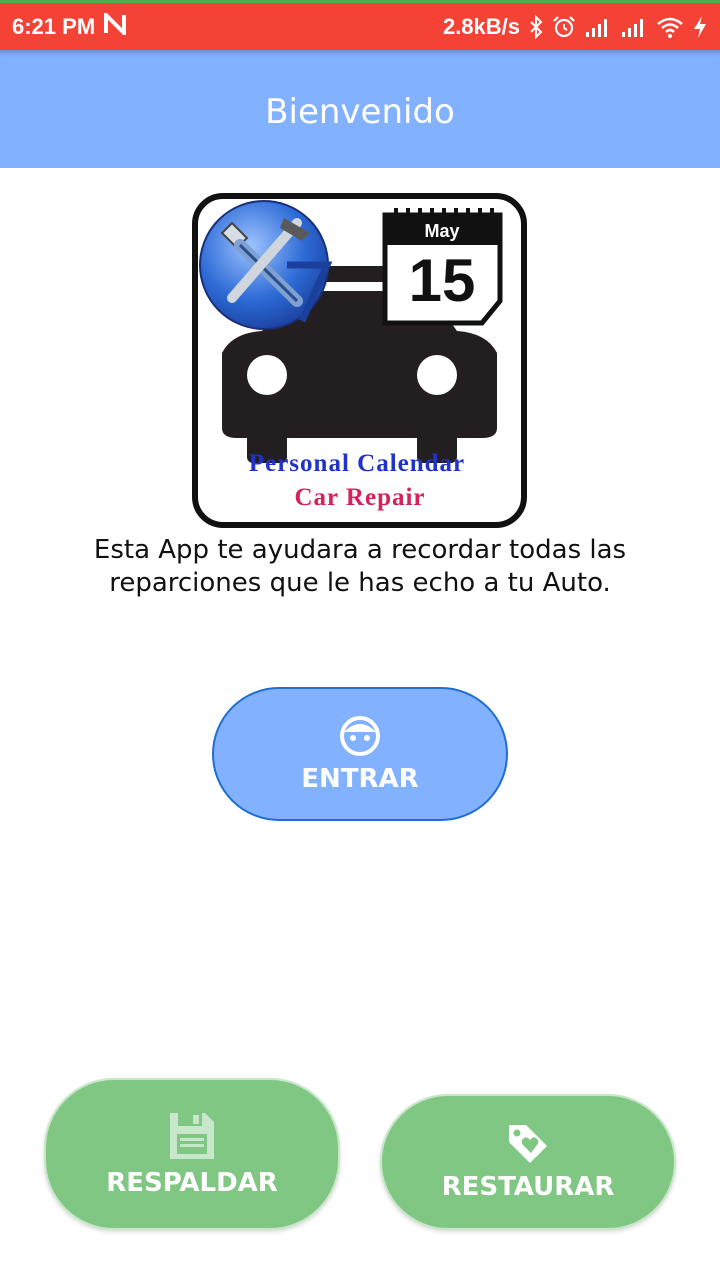  I want to click on respaldar-label: RESPALDAR, so click(192, 1183).